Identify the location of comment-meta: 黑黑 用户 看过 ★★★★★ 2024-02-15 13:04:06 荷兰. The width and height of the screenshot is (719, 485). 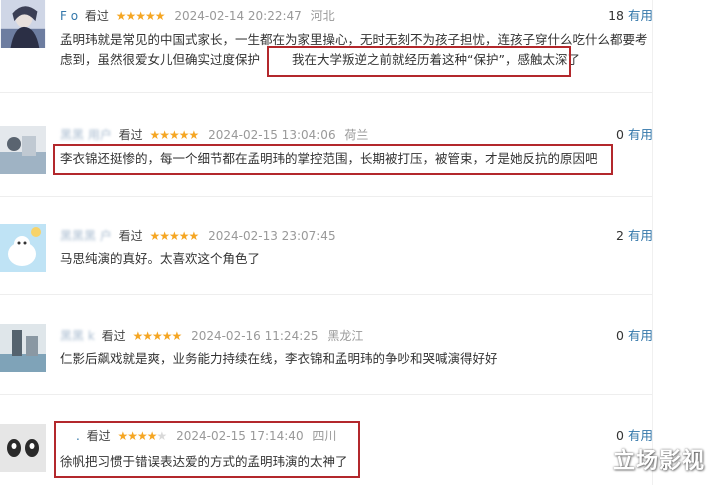
(214, 135).